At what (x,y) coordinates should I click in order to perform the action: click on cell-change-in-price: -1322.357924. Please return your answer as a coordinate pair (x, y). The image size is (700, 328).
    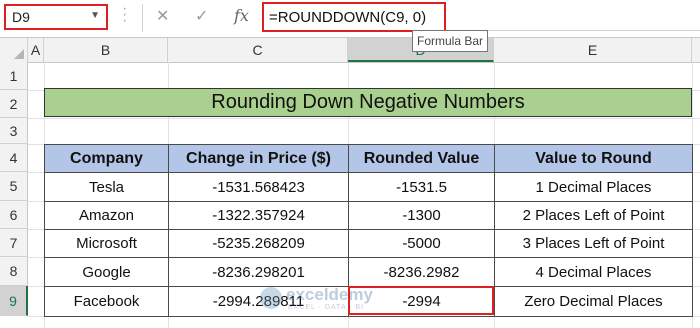
    Looking at the image, I should click on (258, 215).